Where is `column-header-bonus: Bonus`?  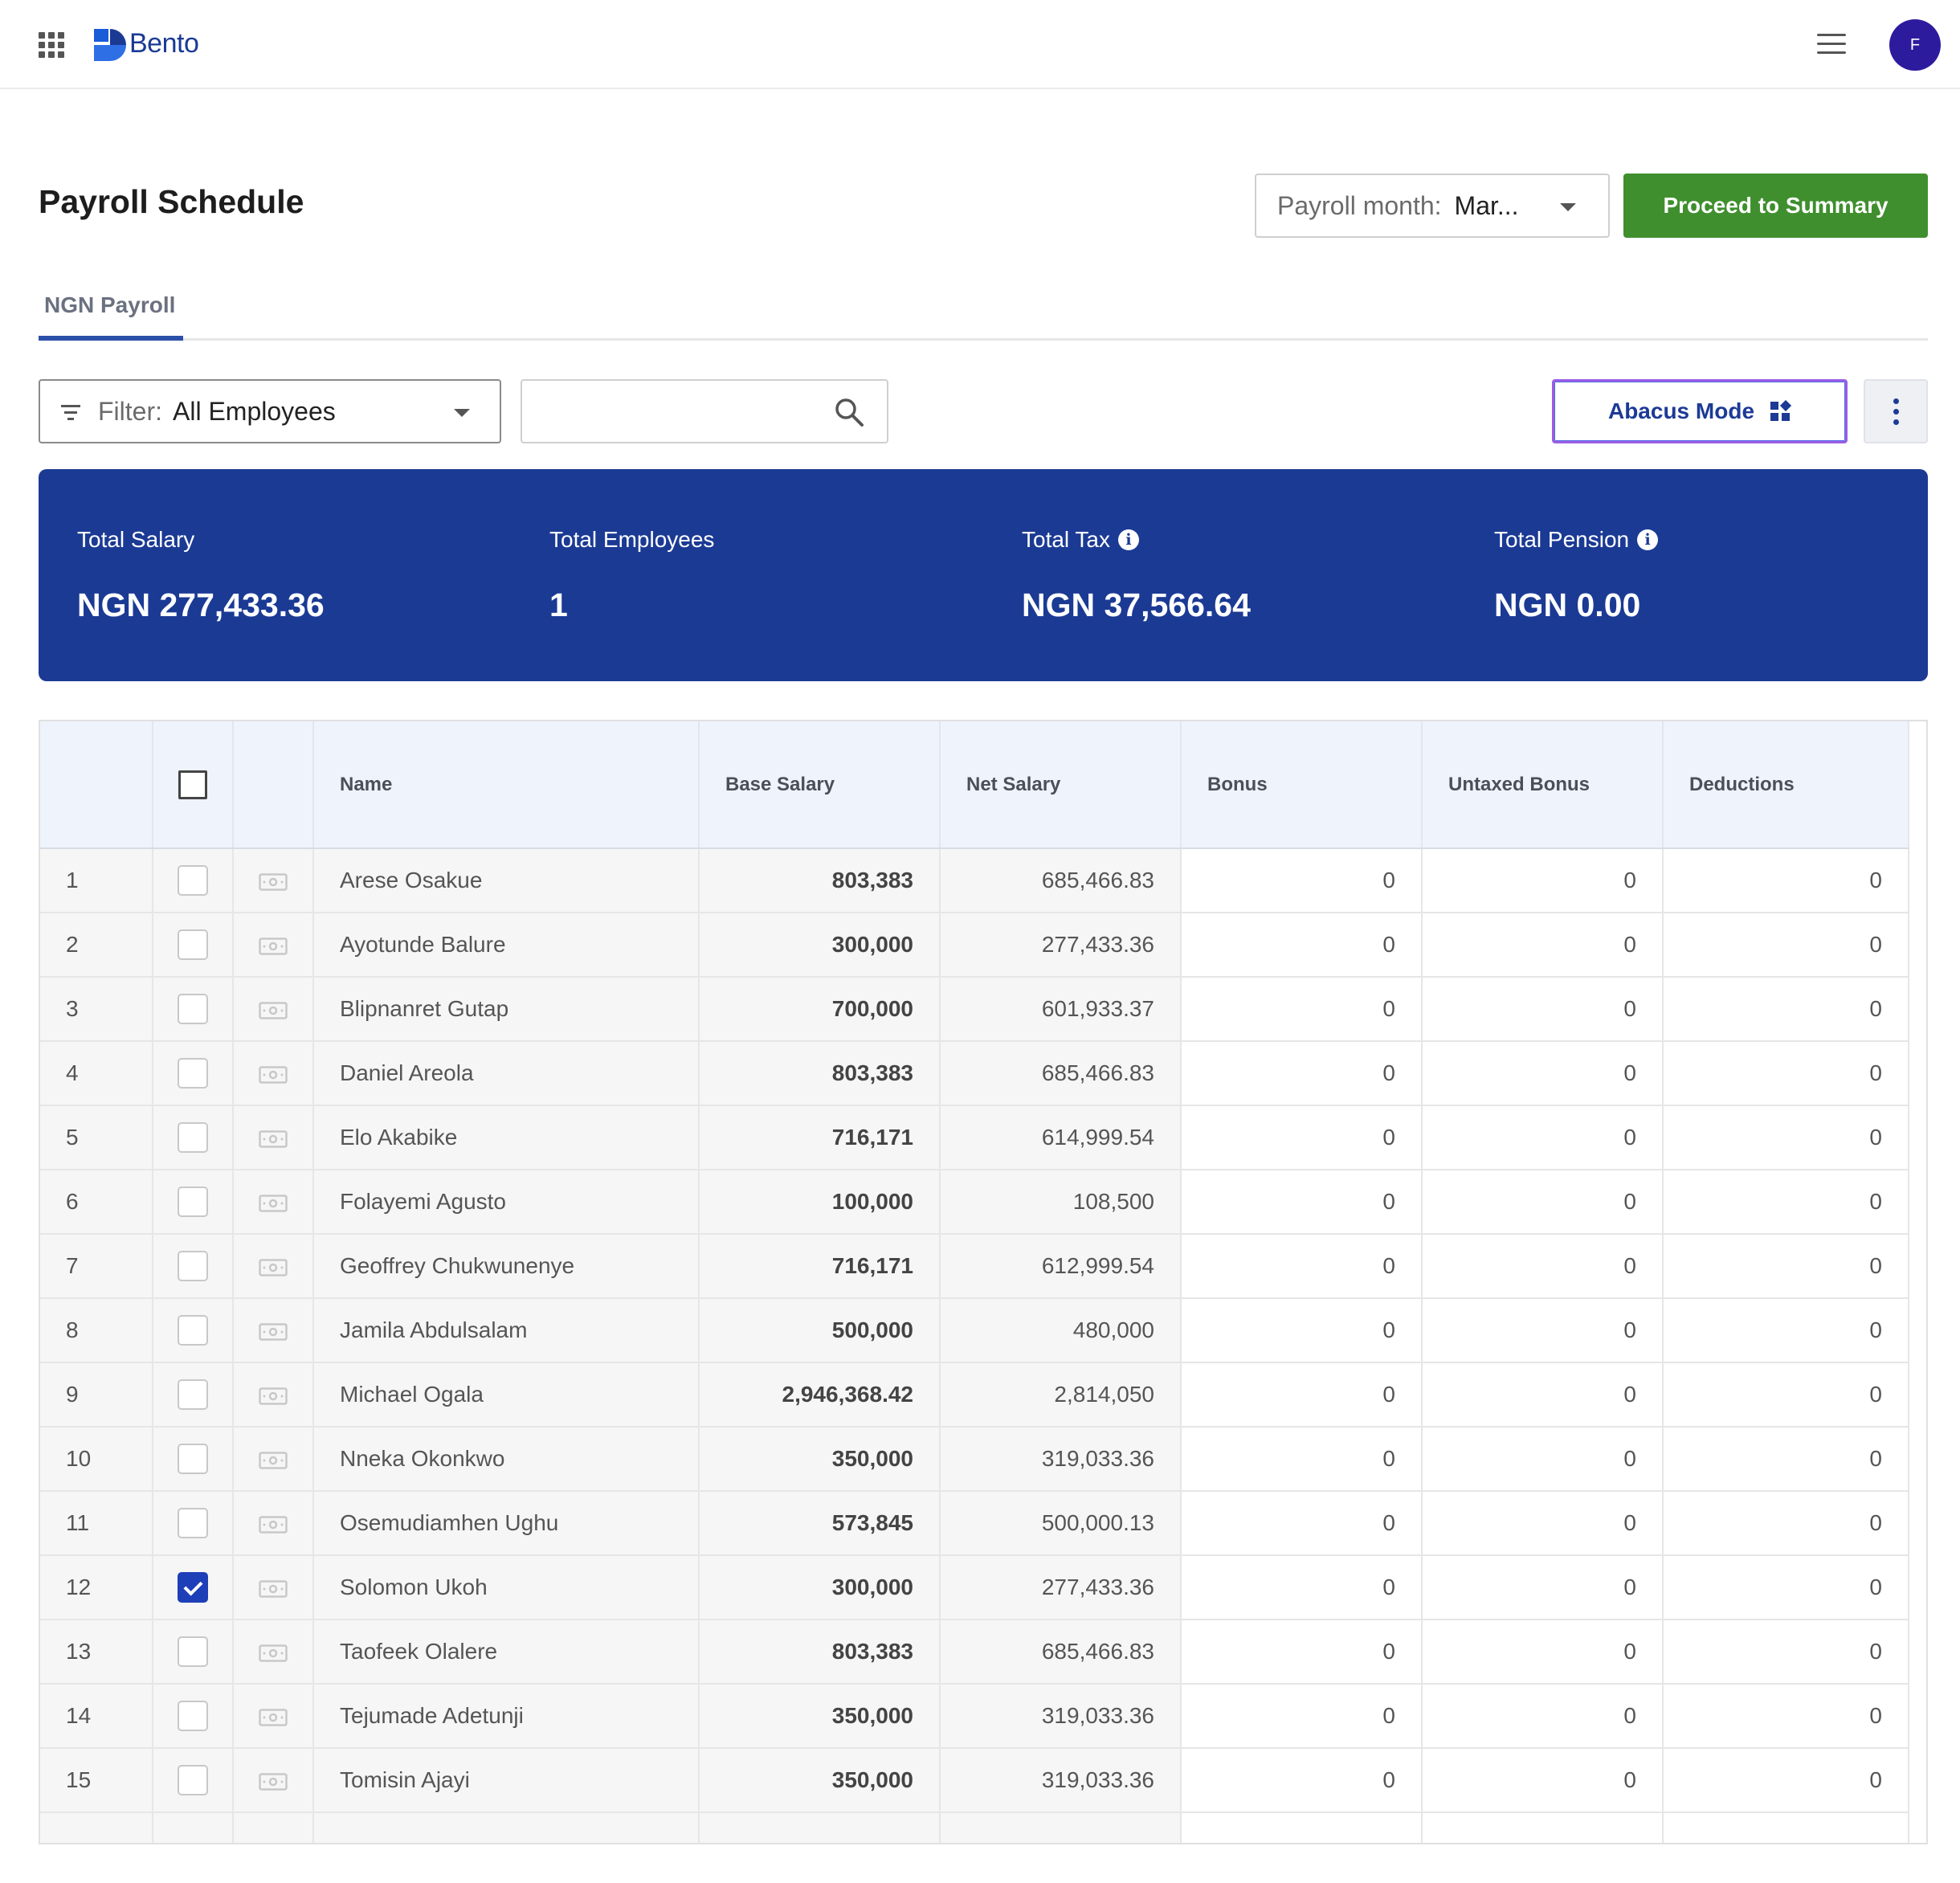
column-header-bonus: Bonus is located at coordinates (1302, 785).